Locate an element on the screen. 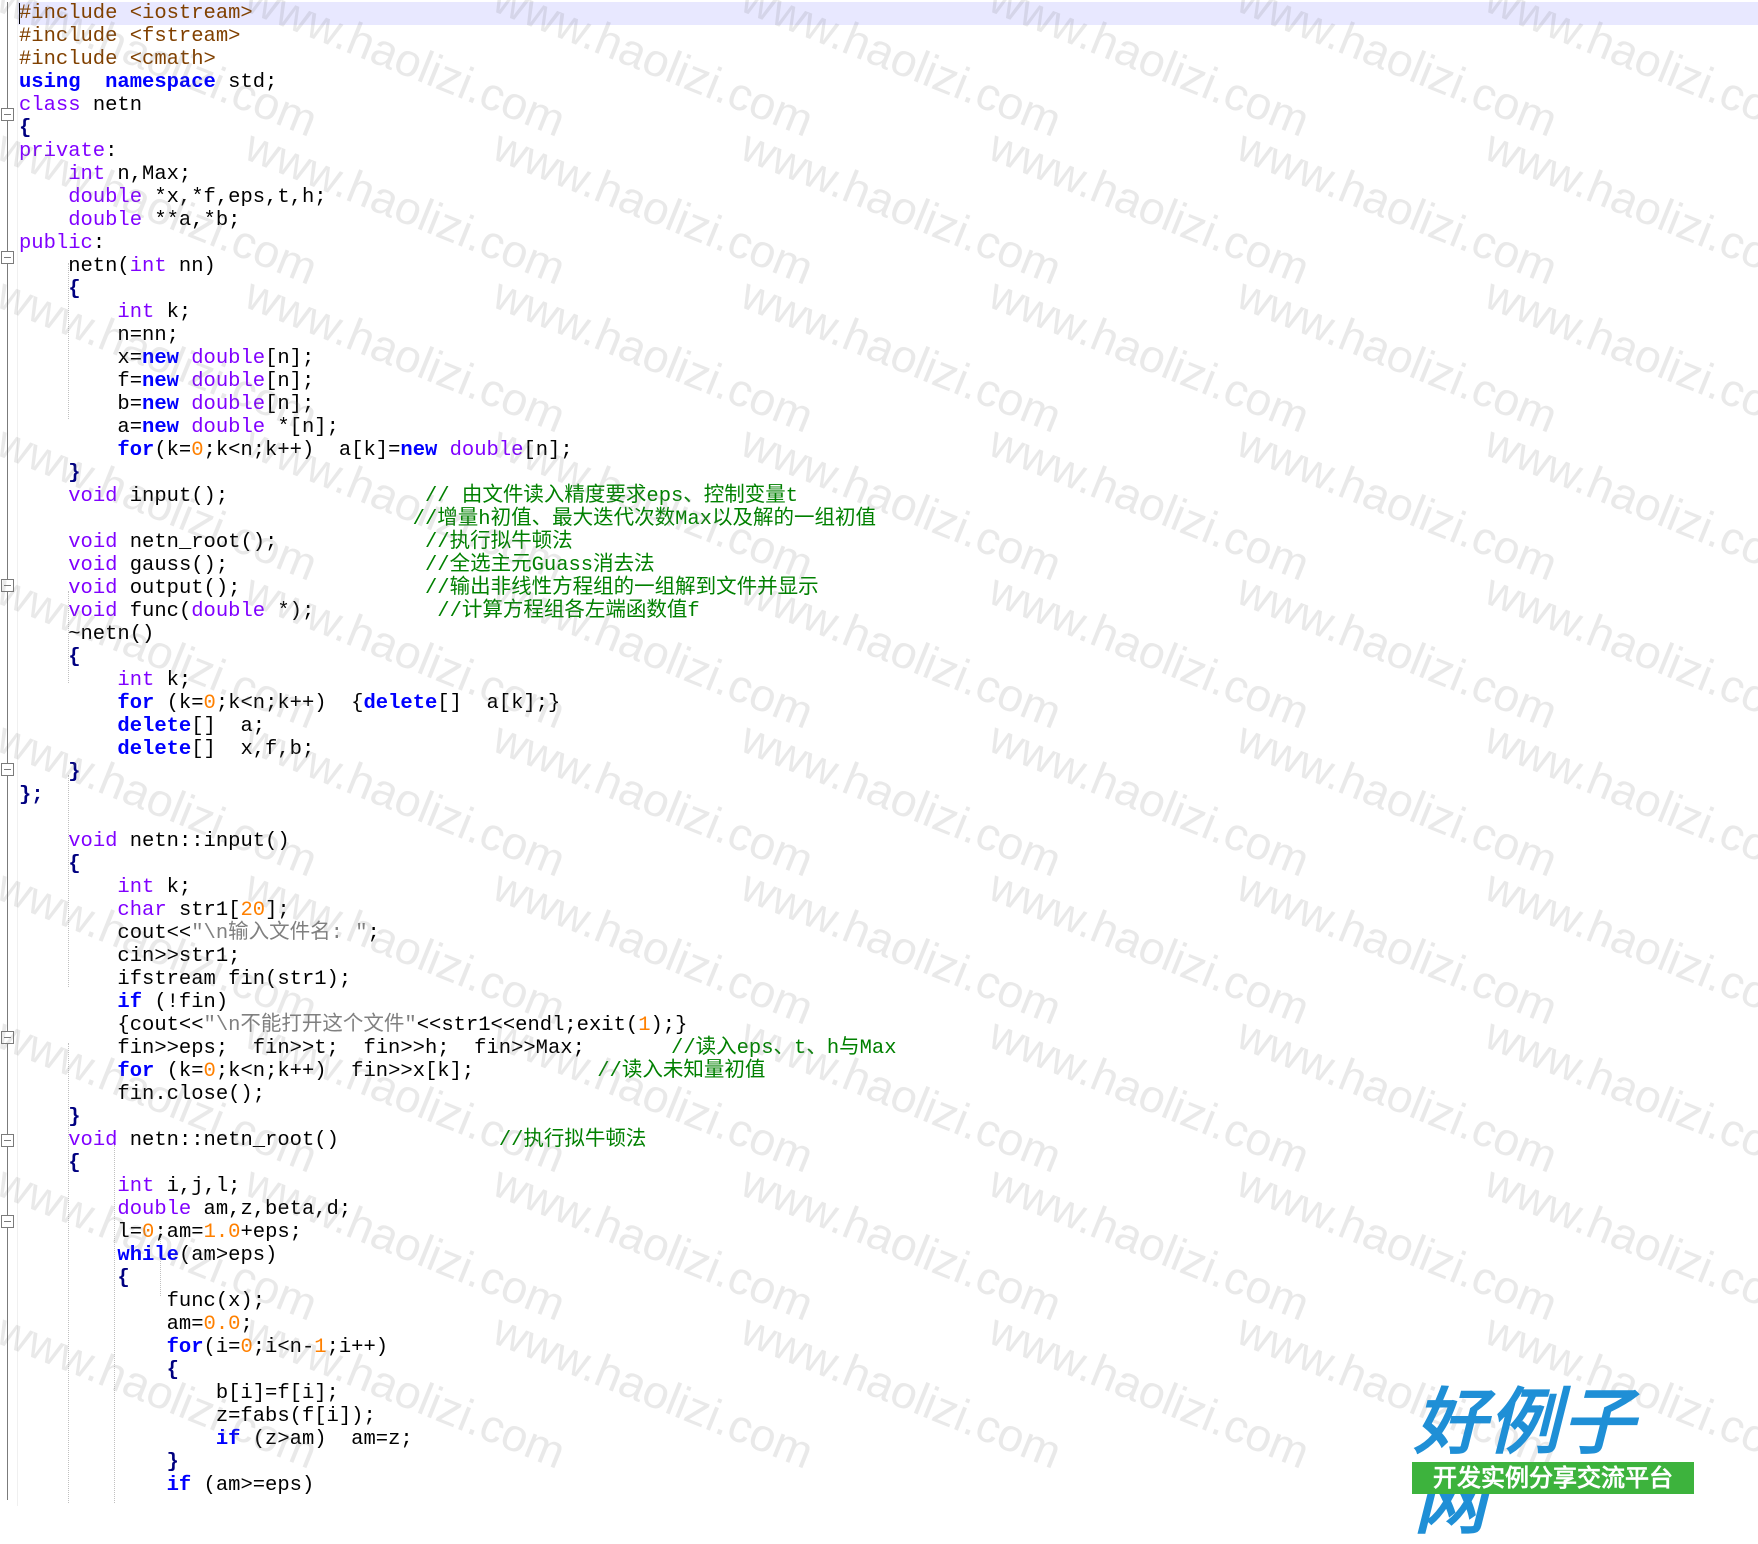  code-line: void output(); //输出非线性方程组的一组解到文件并显示 is located at coordinates (458, 588).